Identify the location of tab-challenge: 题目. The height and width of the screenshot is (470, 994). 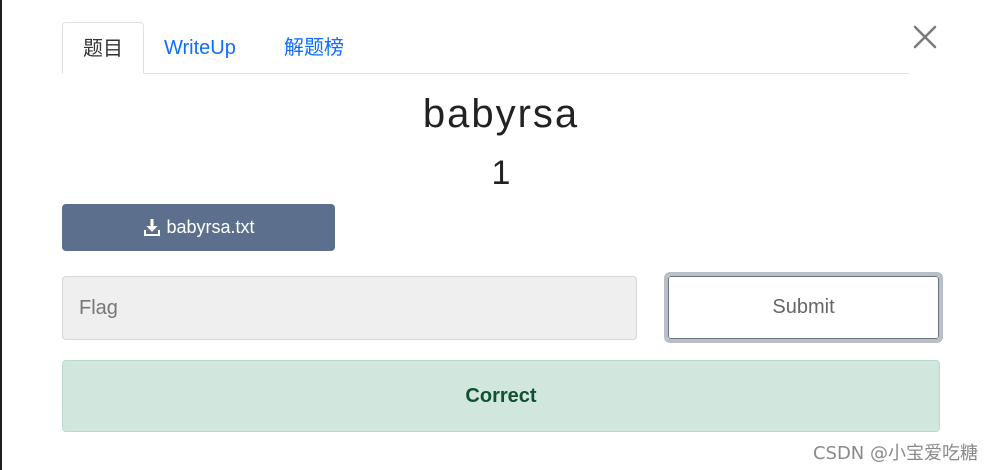
(103, 48).